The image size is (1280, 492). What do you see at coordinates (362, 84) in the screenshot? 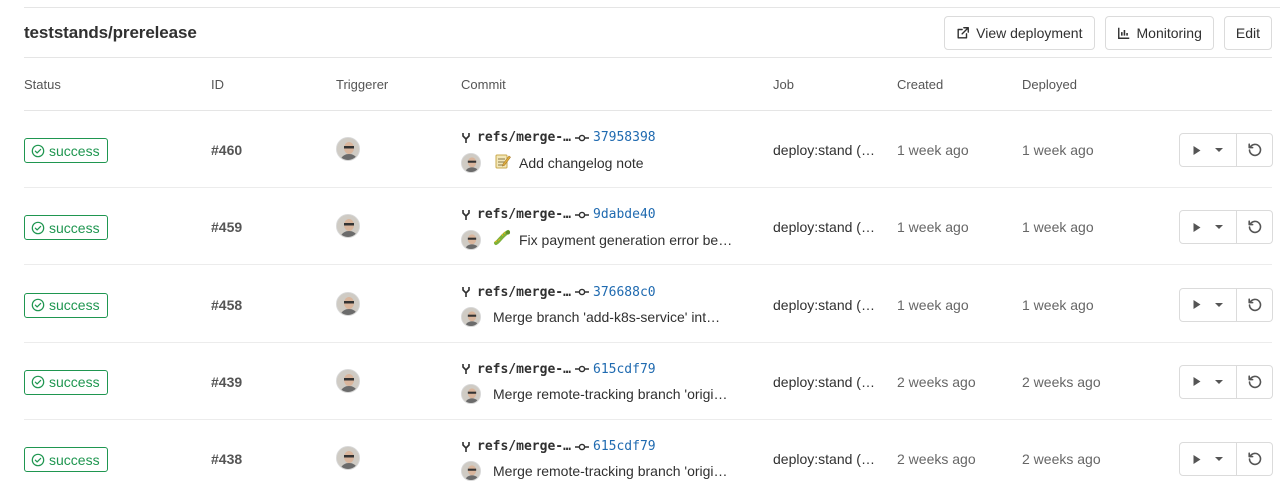
I see `column-triggerer: Triggerer` at bounding box center [362, 84].